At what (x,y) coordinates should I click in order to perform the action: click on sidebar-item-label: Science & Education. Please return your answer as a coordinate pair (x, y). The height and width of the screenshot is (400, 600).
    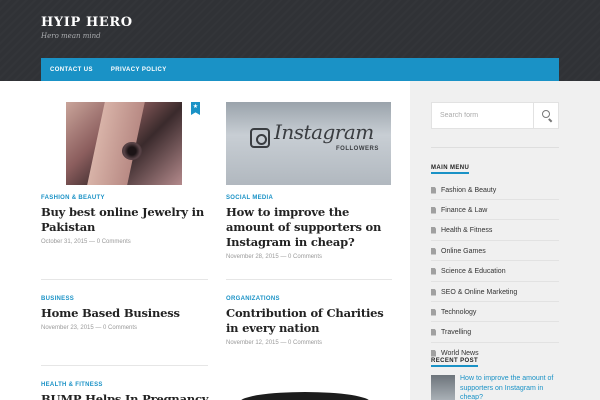
    Looking at the image, I should click on (473, 271).